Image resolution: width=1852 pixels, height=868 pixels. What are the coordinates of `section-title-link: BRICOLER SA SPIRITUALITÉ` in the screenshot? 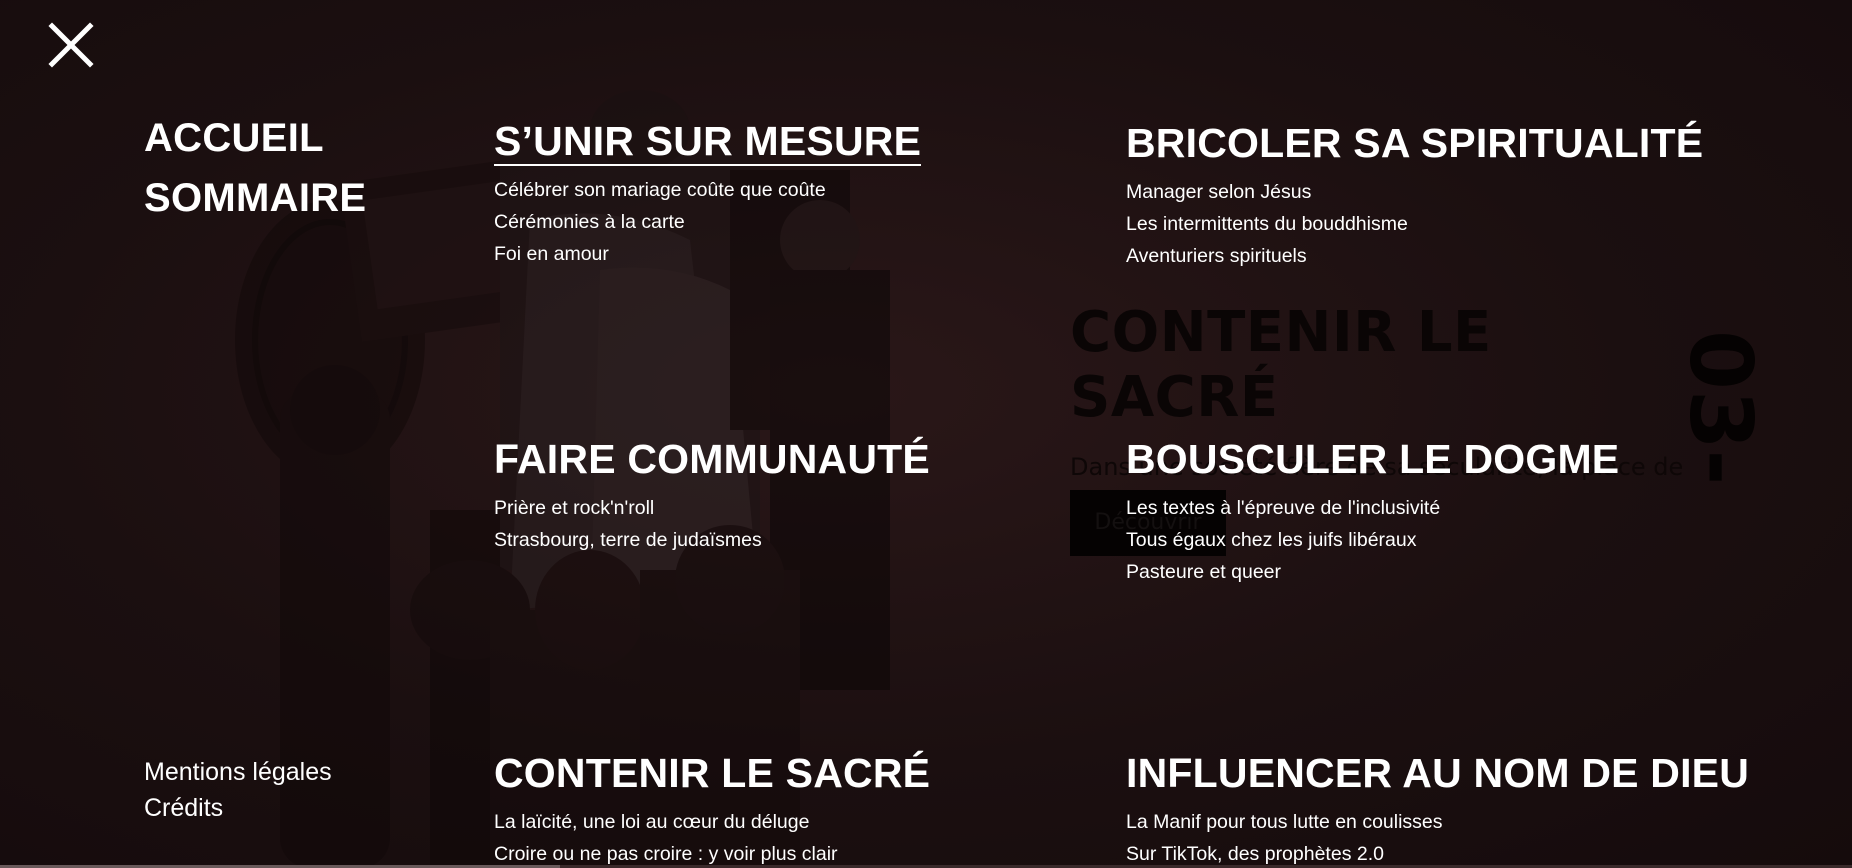 It's located at (1414, 143).